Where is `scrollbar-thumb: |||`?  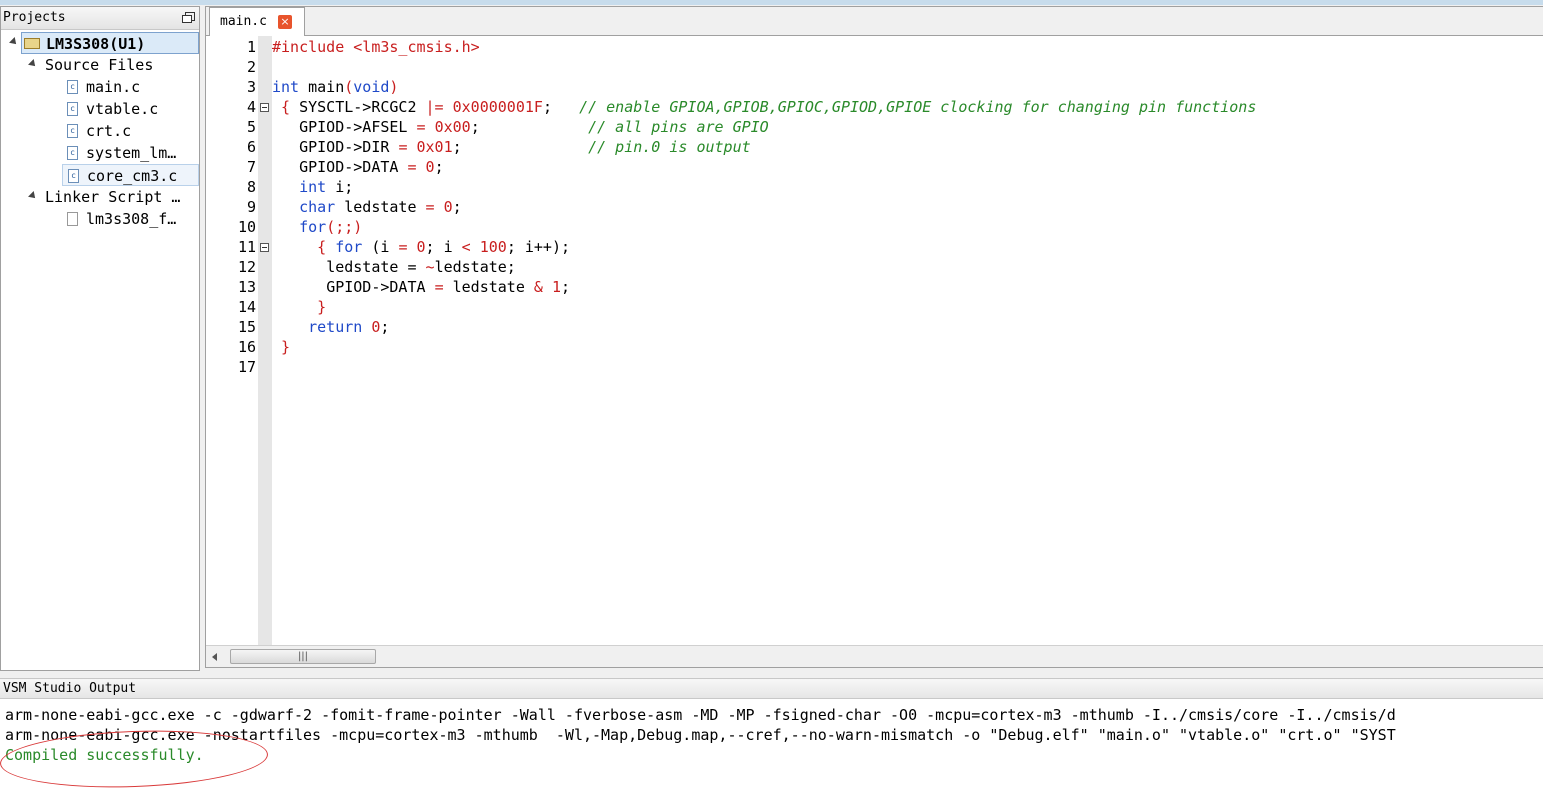 scrollbar-thumb: ||| is located at coordinates (303, 656).